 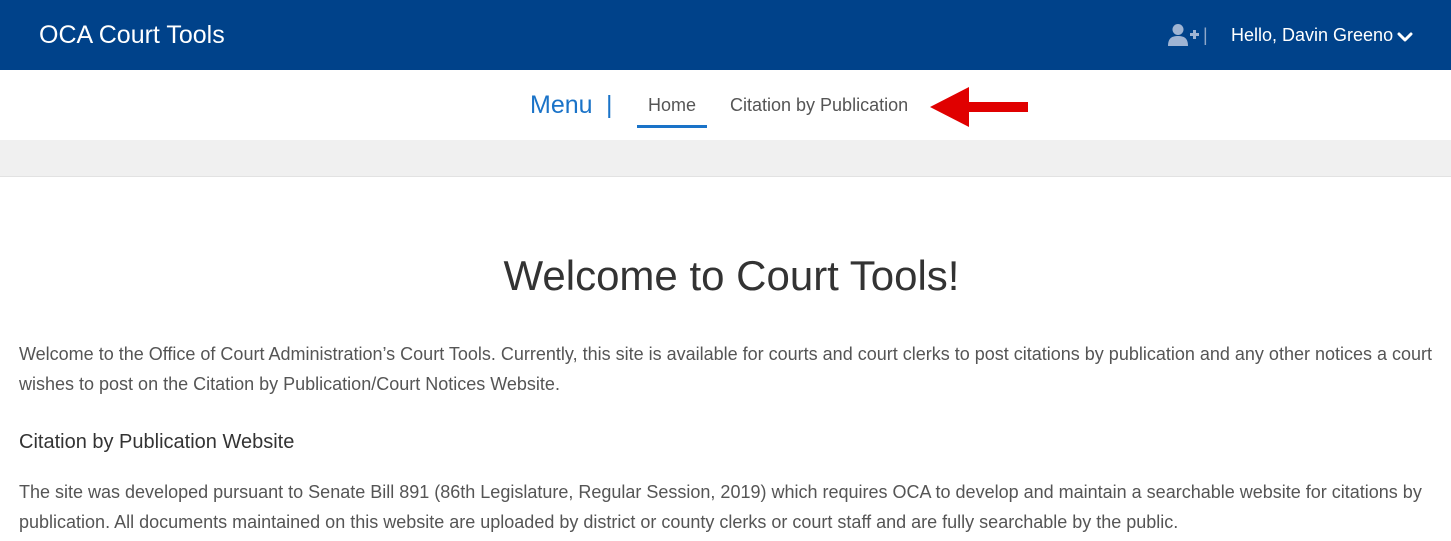 What do you see at coordinates (725, 35) in the screenshot?
I see `top-header: OCA Court Tools | Hello, Davin Greeno` at bounding box center [725, 35].